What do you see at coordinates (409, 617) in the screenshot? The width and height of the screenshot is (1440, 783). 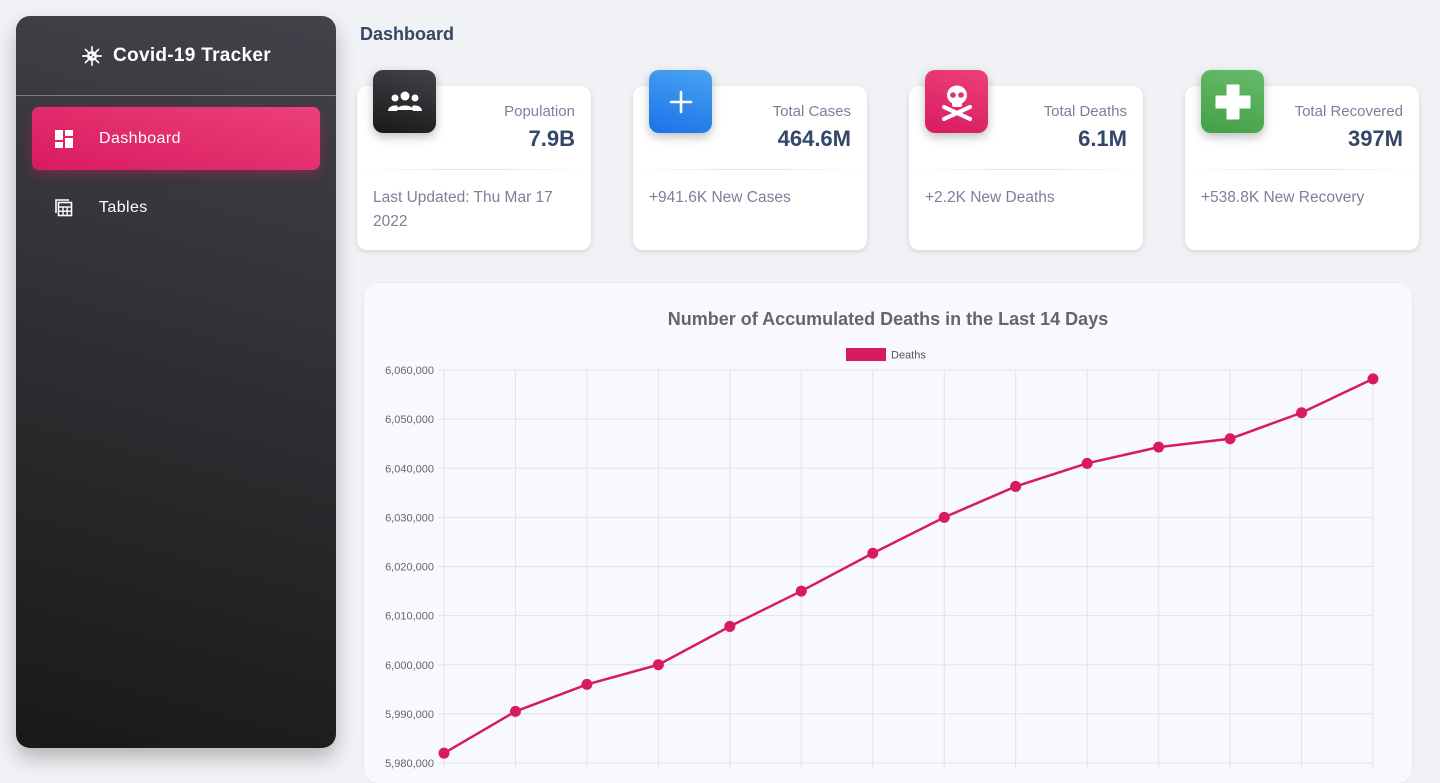 I see `y-tick-label: 6,010,000` at bounding box center [409, 617].